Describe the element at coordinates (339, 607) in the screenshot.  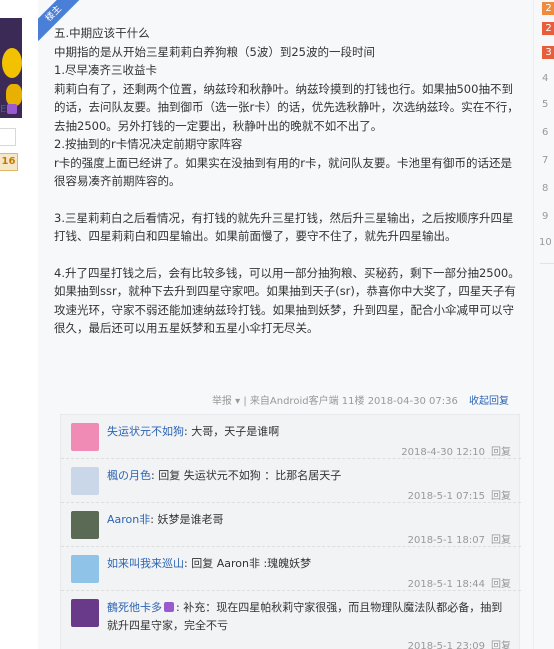
I see `reply-content: : 补充：现在四星帕秋莉守家很强，而且物理队魔法队都必备，抽到` at that location.